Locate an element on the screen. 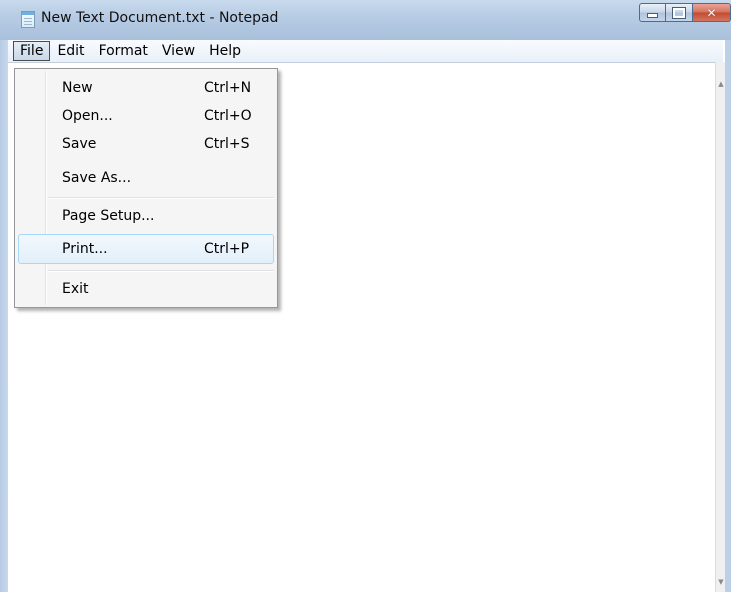 The image size is (731, 592). scroll-down-arrow-icon: ▼ is located at coordinates (721, 582).